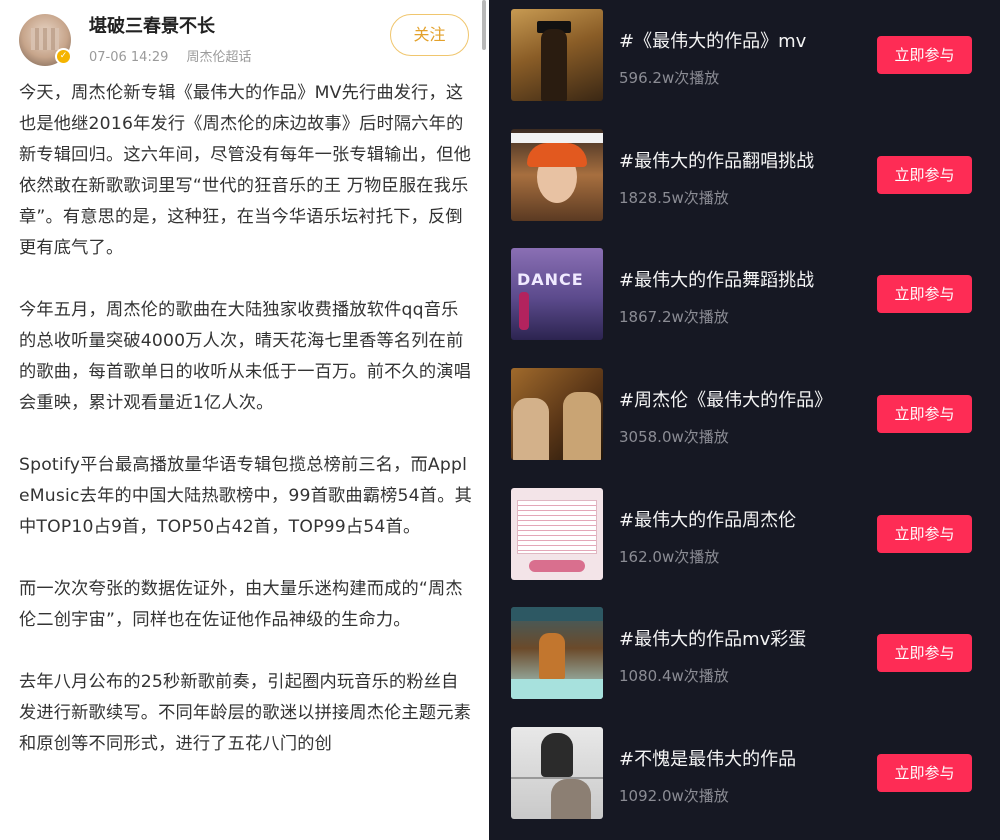 The image size is (1000, 840). I want to click on challenge-title: #最伟大的作品mv彩蛋, so click(712, 638).